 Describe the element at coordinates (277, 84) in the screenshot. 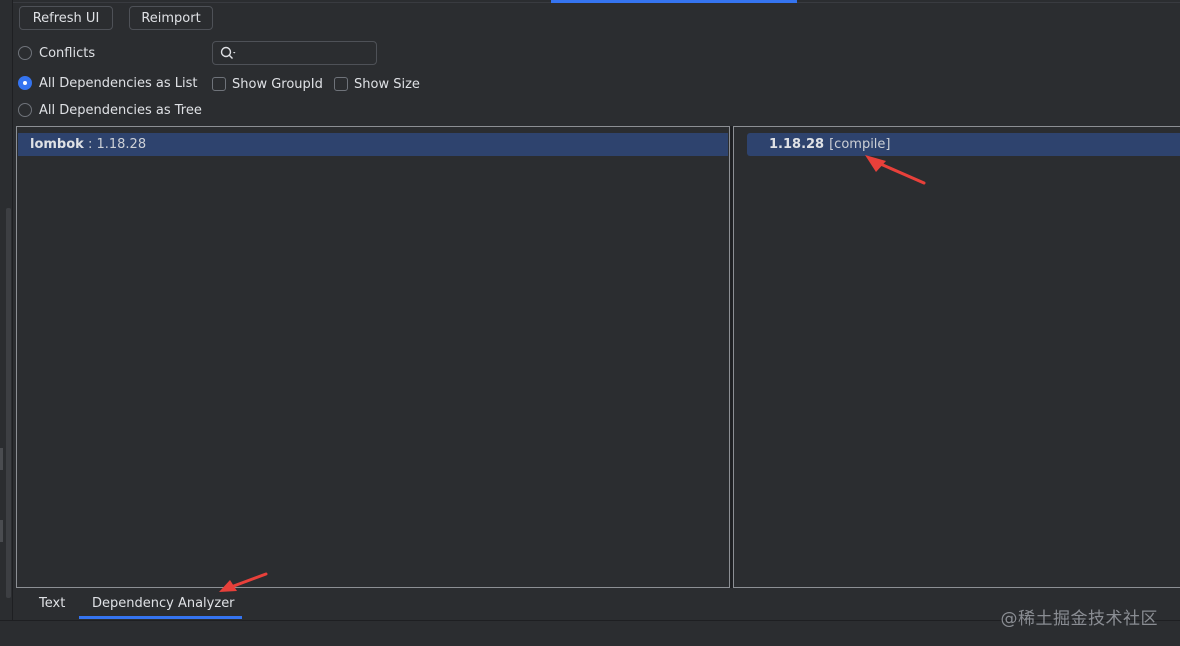

I see `show-groupid-label: Show GroupId` at that location.